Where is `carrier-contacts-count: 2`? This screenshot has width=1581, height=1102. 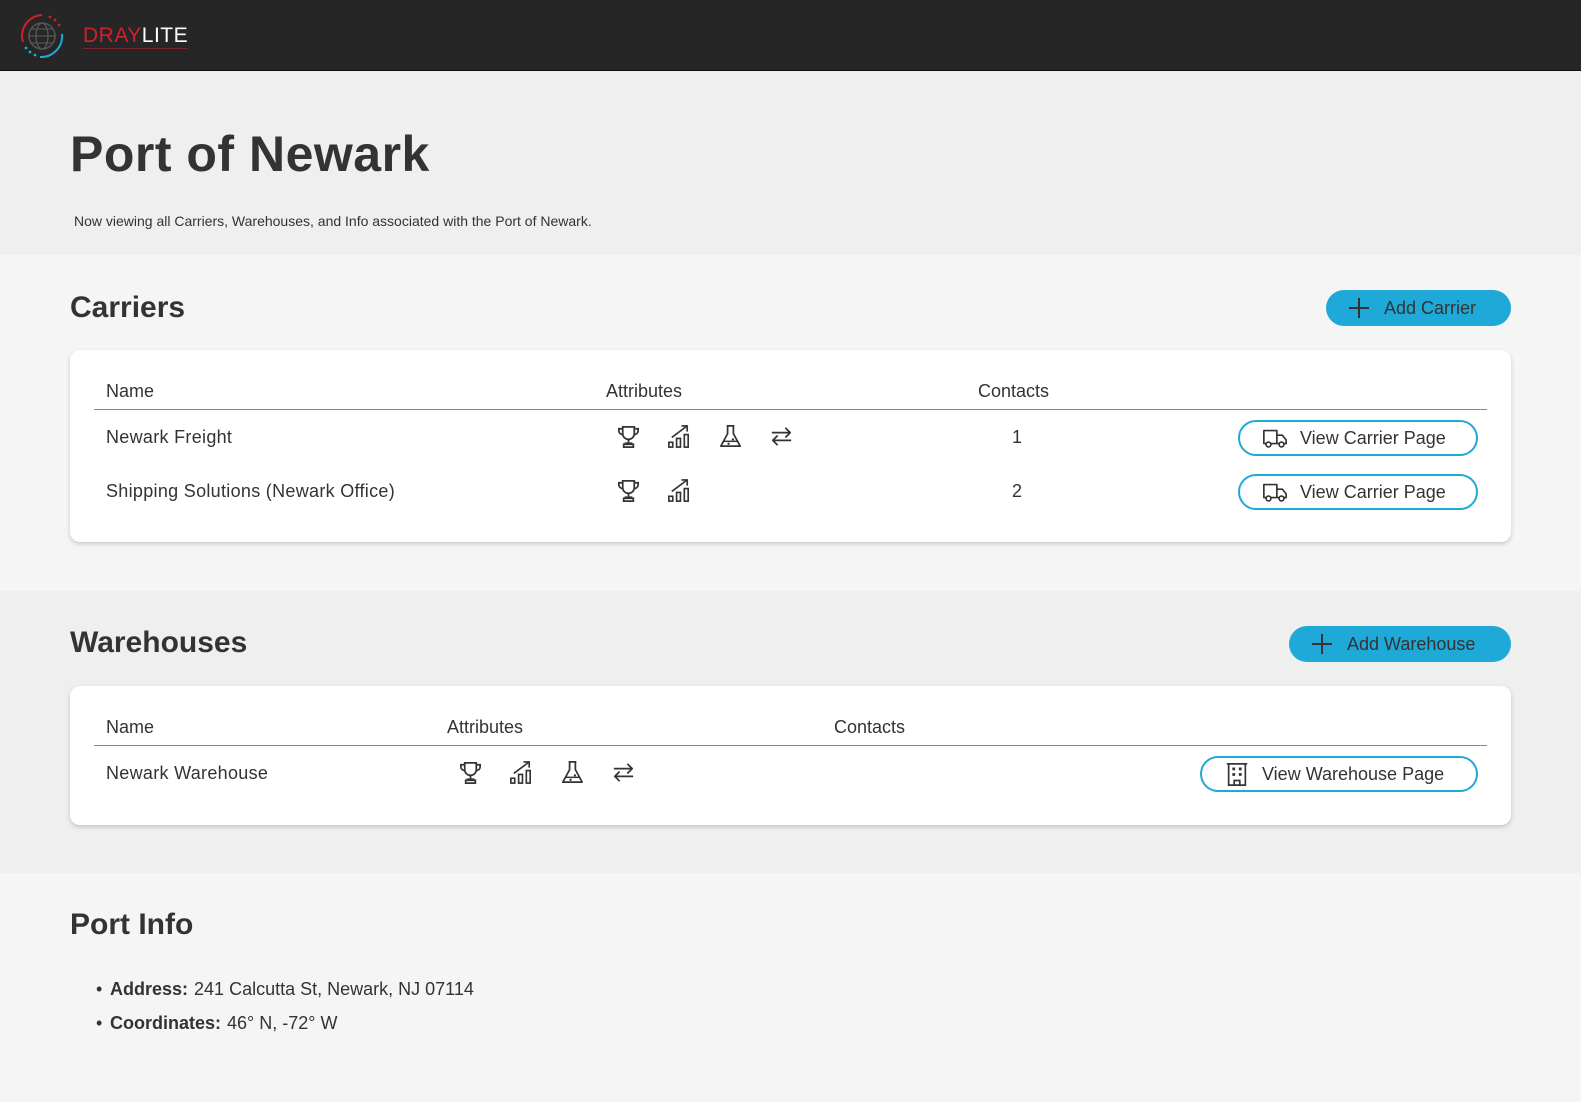 carrier-contacts-count: 2 is located at coordinates (1017, 491).